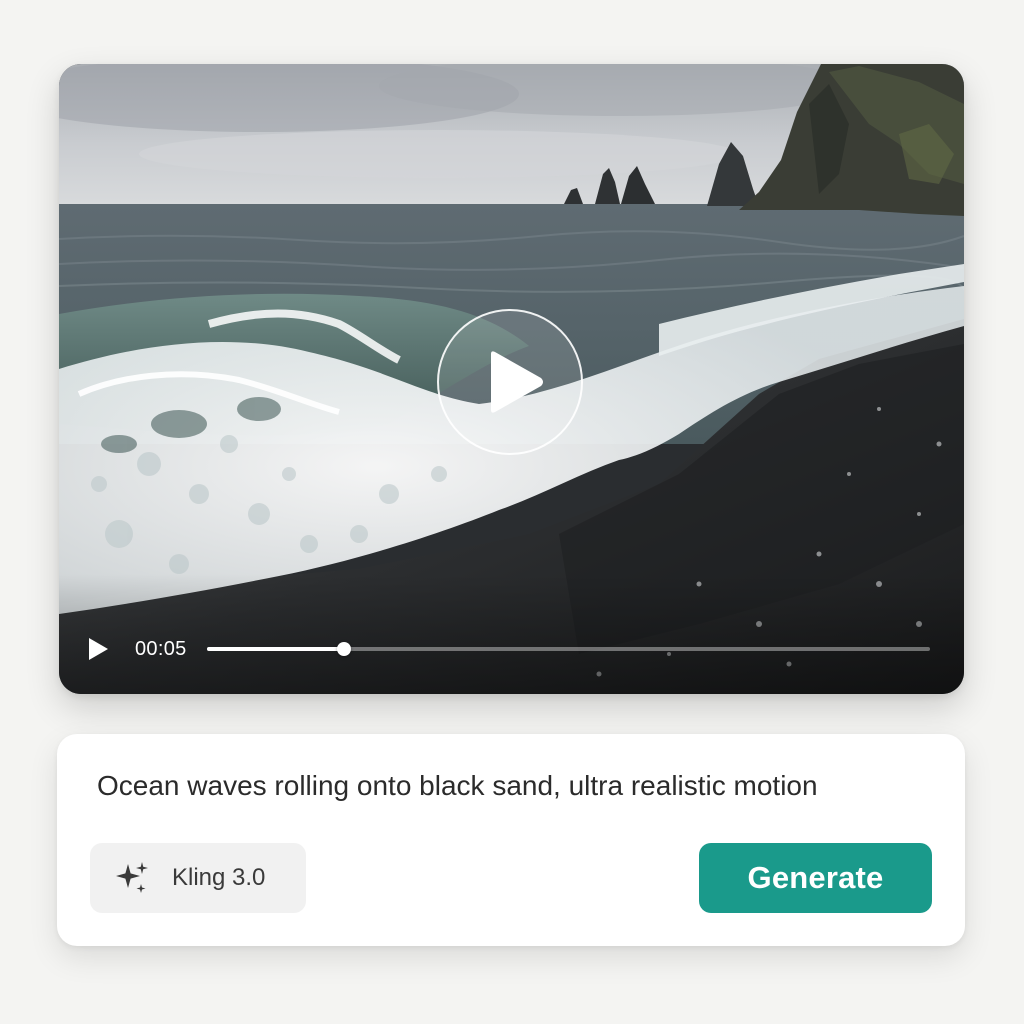  I want to click on progress-thumb, so click(344, 649).